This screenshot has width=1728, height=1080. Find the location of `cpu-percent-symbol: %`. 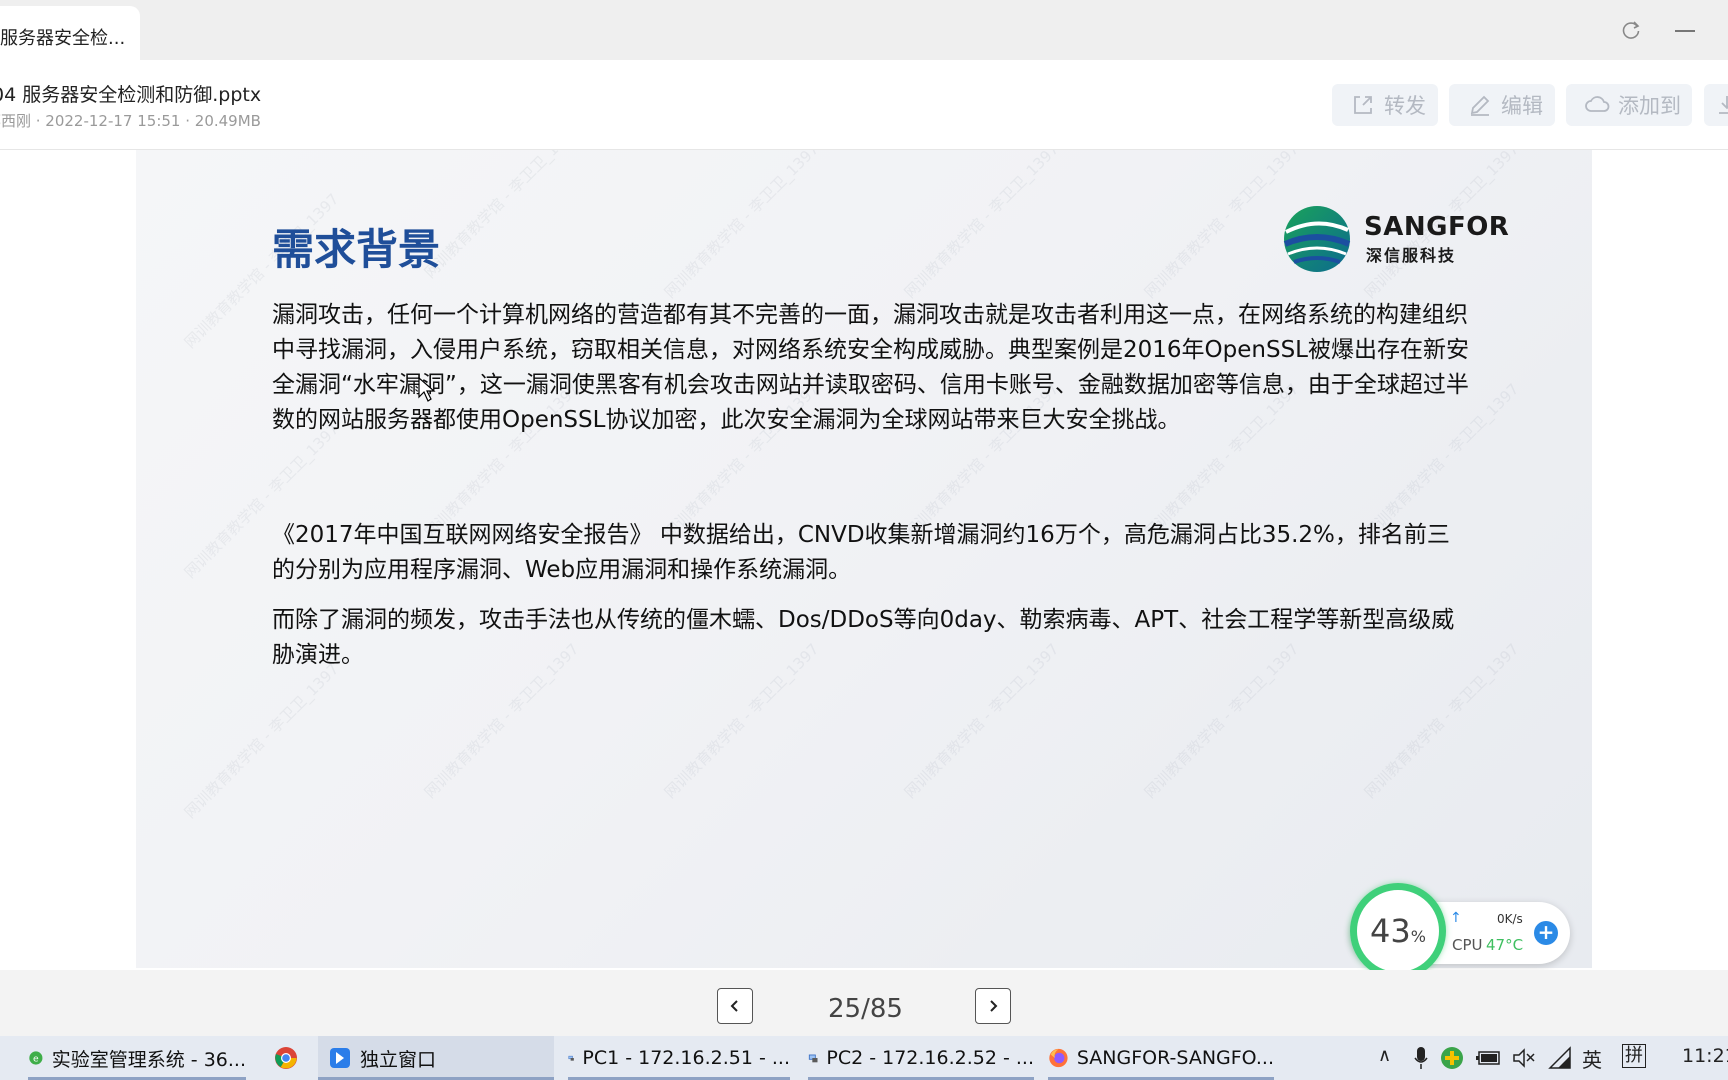

cpu-percent-symbol: % is located at coordinates (1418, 936).